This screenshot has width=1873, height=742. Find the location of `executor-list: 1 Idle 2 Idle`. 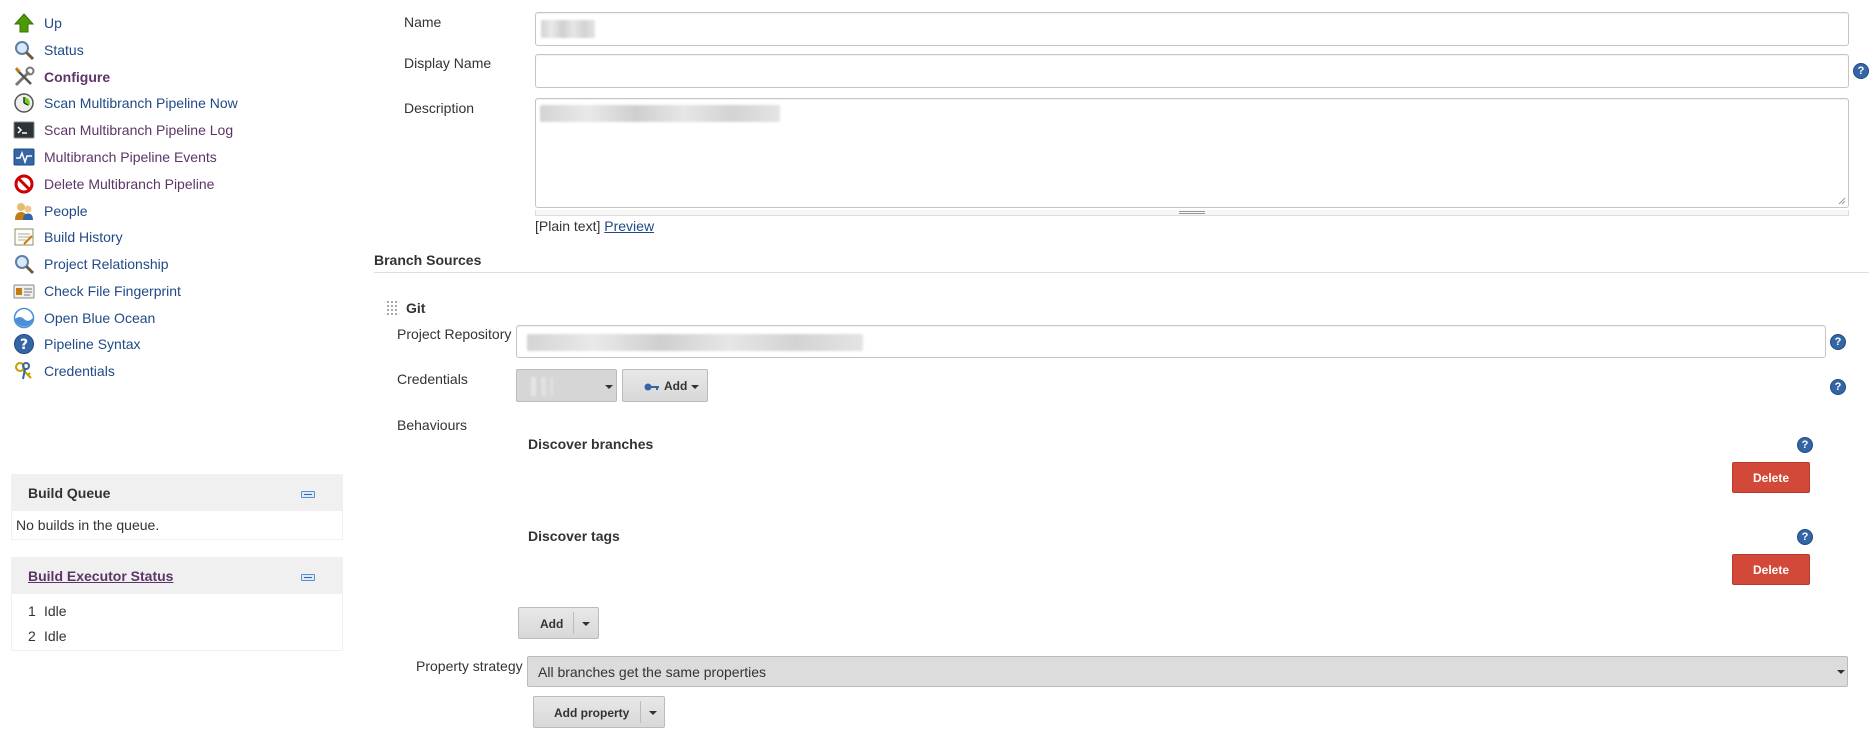

executor-list: 1 Idle 2 Idle is located at coordinates (177, 622).